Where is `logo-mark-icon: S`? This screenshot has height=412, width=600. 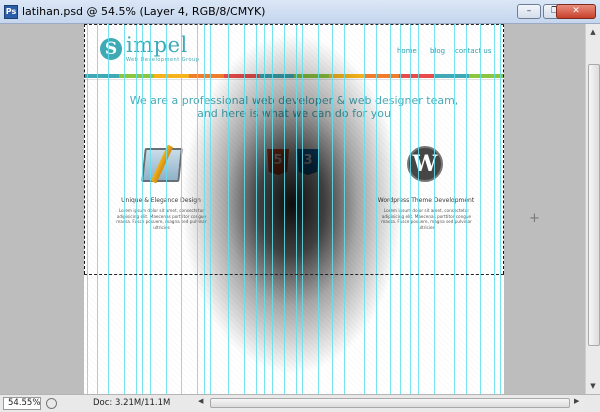 logo-mark-icon: S is located at coordinates (111, 49).